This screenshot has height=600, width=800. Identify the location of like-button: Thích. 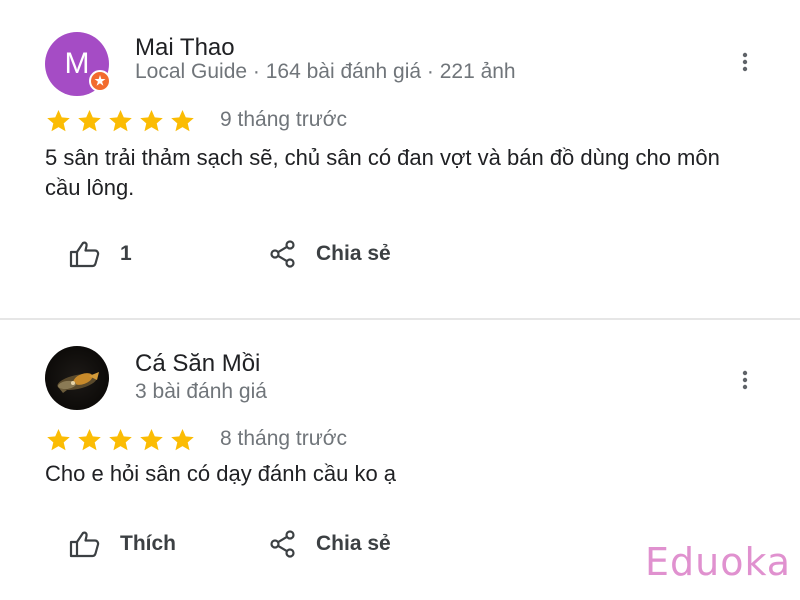
(122, 544).